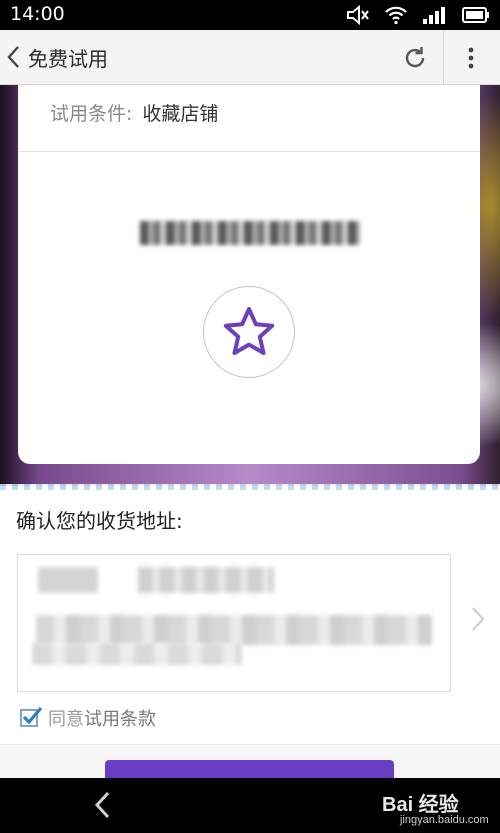 The height and width of the screenshot is (833, 500). Describe the element at coordinates (66, 719) in the screenshot. I see `agreement-prefix: 同意` at that location.